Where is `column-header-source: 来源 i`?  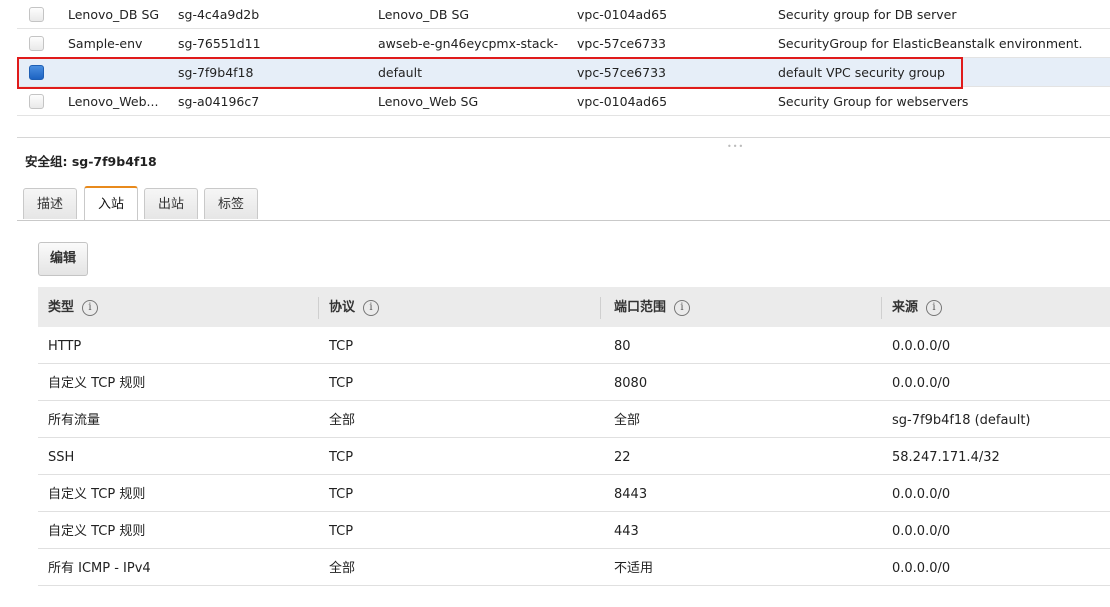 column-header-source: 来源 i is located at coordinates (917, 307).